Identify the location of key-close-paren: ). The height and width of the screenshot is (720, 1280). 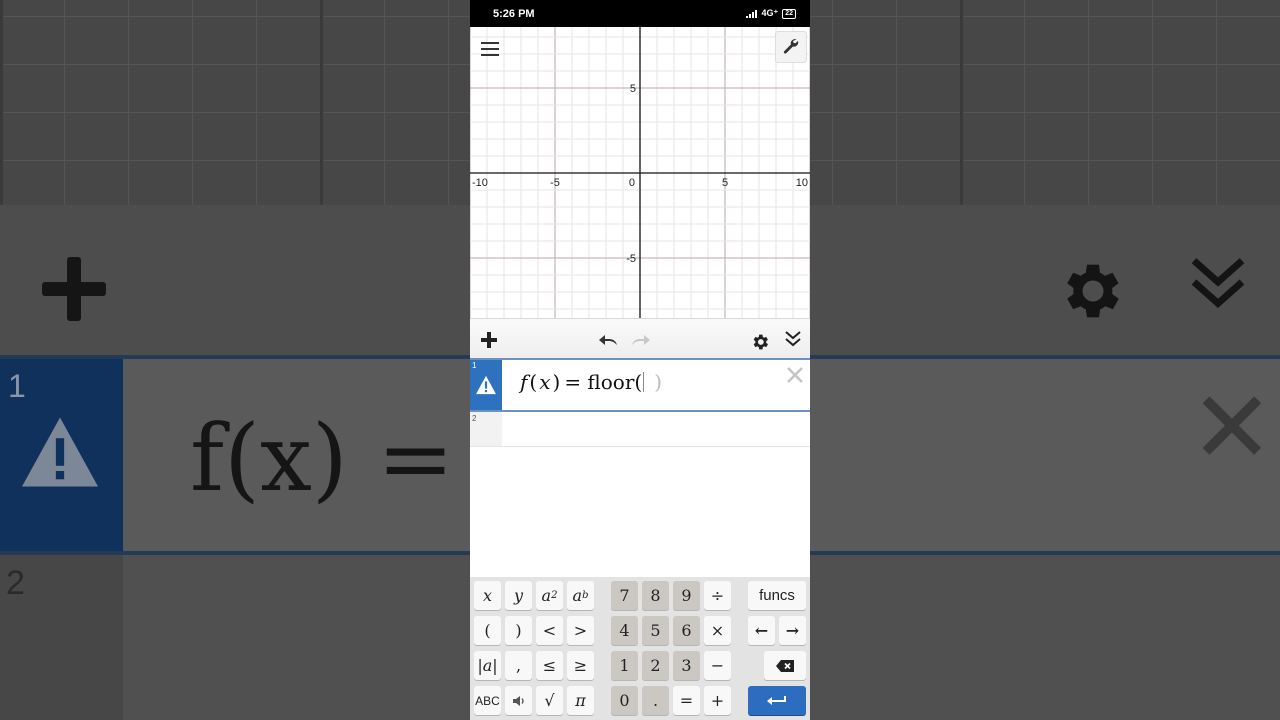
(518, 630).